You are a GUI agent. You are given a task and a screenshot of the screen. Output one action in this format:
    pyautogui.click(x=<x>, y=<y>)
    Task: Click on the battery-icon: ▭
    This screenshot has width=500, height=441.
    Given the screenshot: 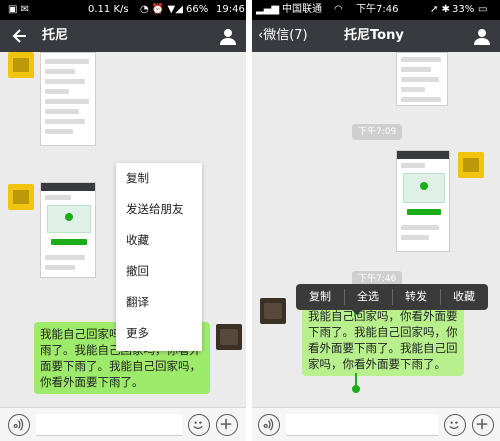 What is the action you would take?
    pyautogui.click(x=483, y=9)
    